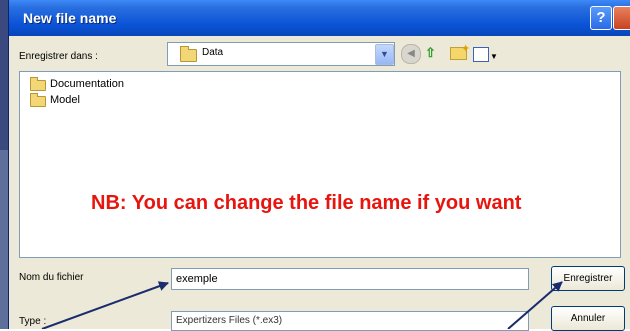  I want to click on chevron-down-icon: ▼, so click(384, 54).